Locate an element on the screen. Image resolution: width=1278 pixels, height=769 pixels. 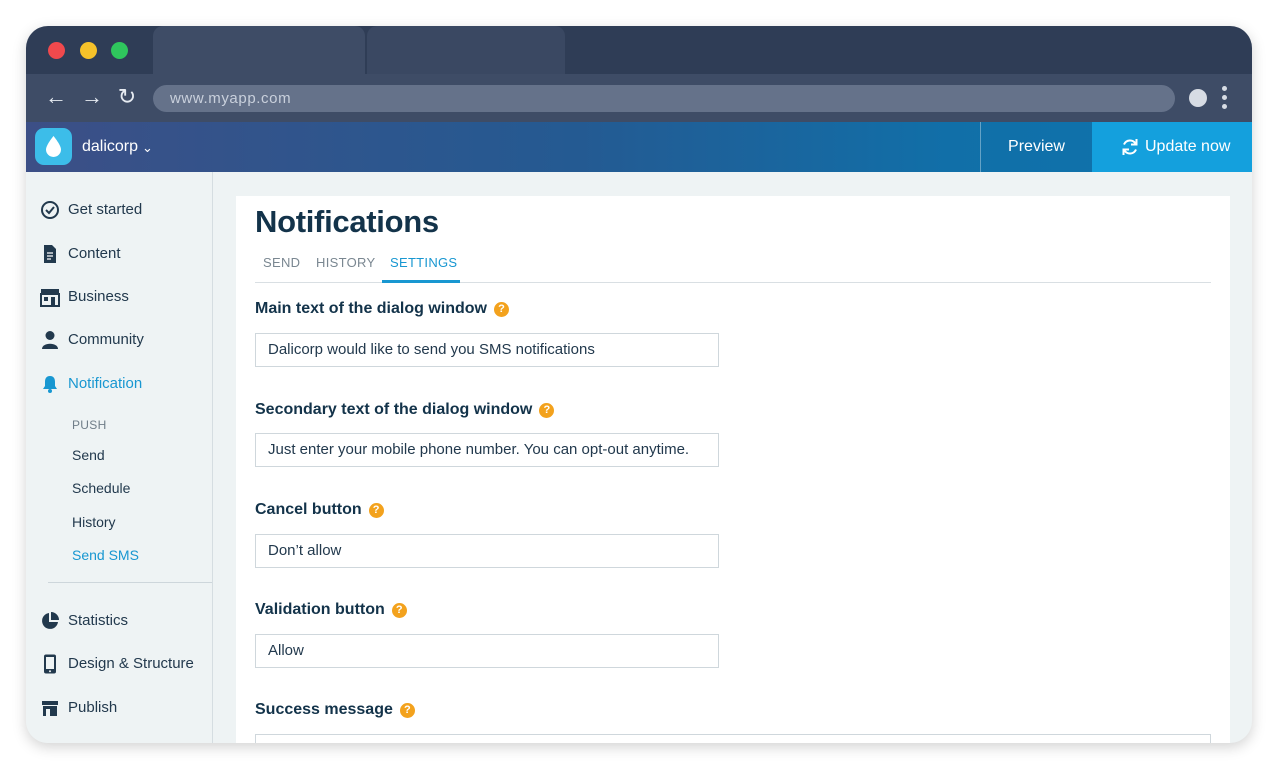
push-section-heading: PUSH is located at coordinates (89, 425).